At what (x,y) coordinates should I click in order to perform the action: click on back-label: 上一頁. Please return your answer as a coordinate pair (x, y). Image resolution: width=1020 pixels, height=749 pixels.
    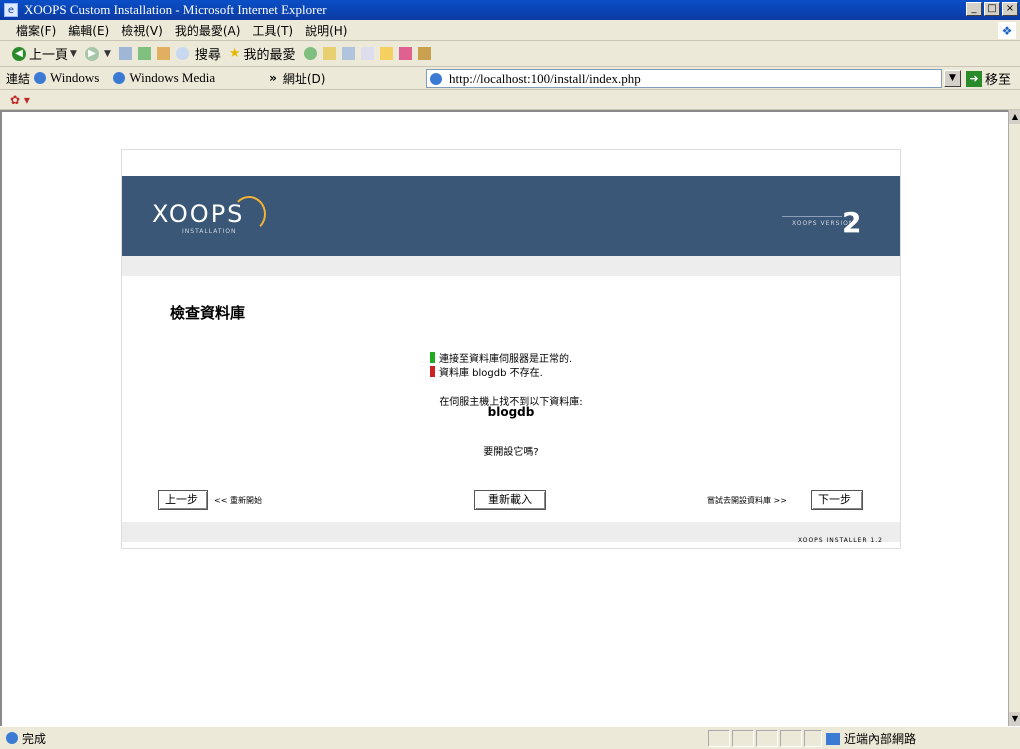
    Looking at the image, I should click on (49, 55).